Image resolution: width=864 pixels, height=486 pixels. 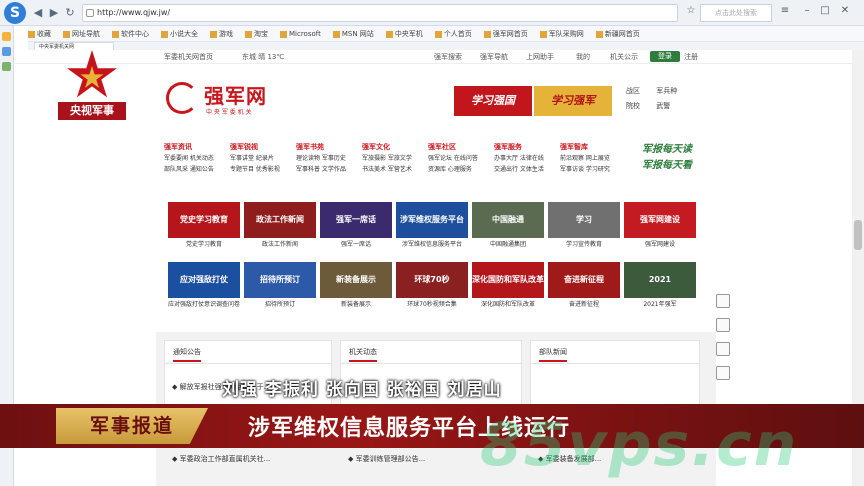 What do you see at coordinates (584, 280) in the screenshot?
I see `tile-image: 奋进新征程` at bounding box center [584, 280].